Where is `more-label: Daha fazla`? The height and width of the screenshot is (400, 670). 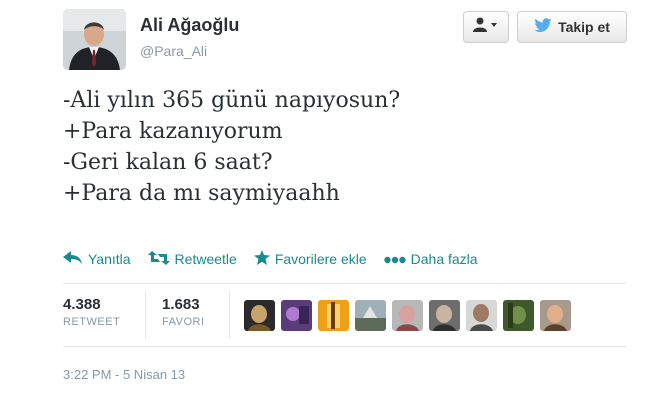
more-label: Daha fazla is located at coordinates (444, 259).